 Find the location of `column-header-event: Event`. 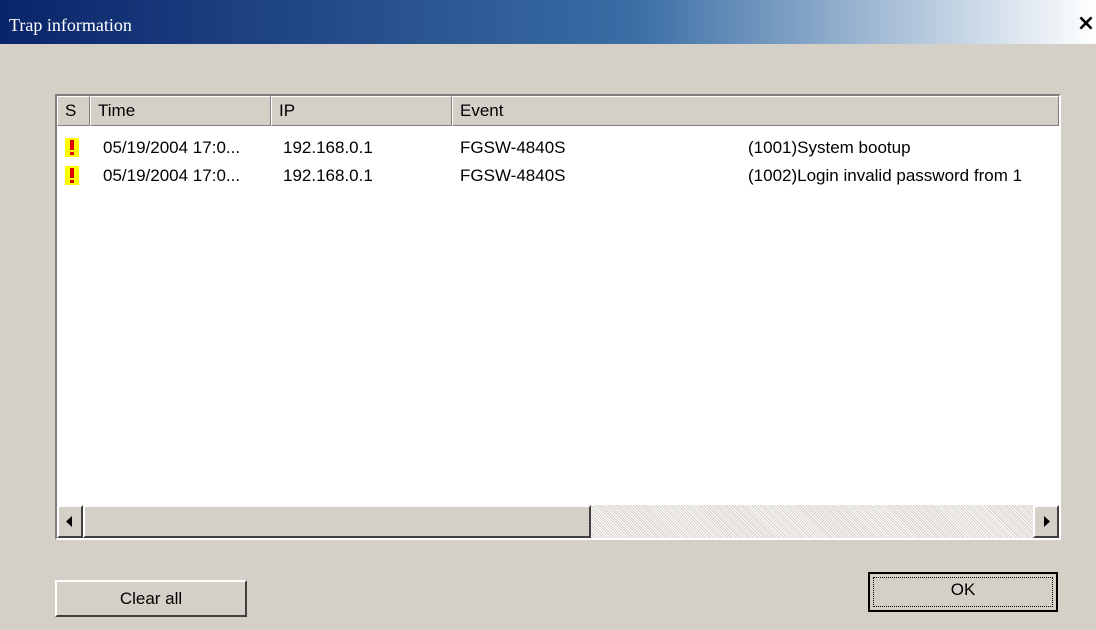

column-header-event: Event is located at coordinates (755, 111).